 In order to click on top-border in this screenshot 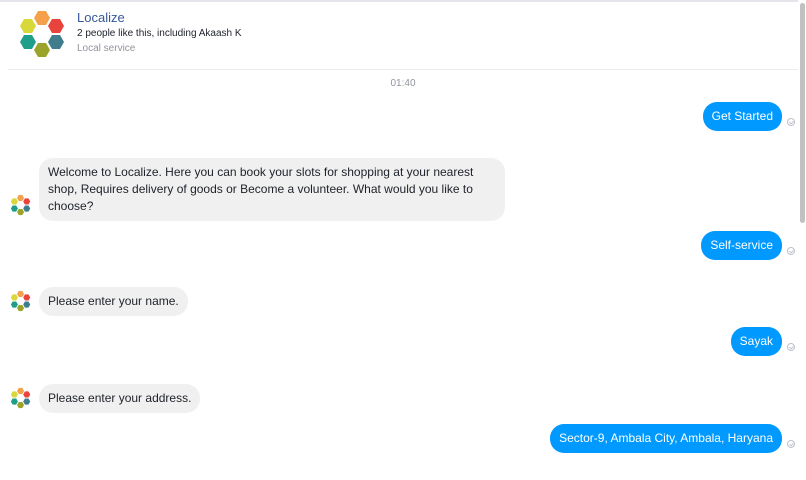, I will do `click(403, 1)`.